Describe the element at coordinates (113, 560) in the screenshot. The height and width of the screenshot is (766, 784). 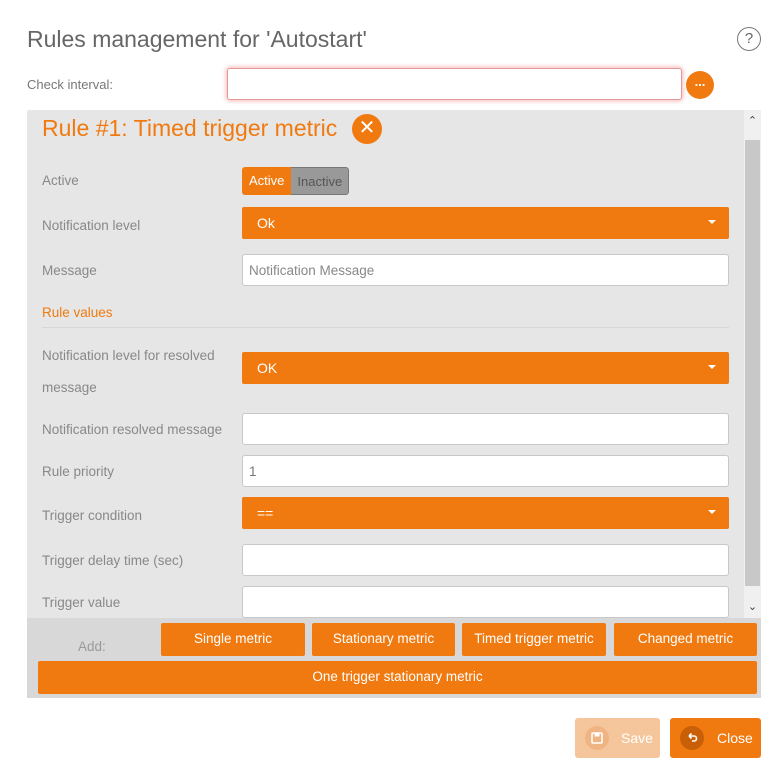
I see `trigger-delay-label: Trigger delay time (sec)` at that location.